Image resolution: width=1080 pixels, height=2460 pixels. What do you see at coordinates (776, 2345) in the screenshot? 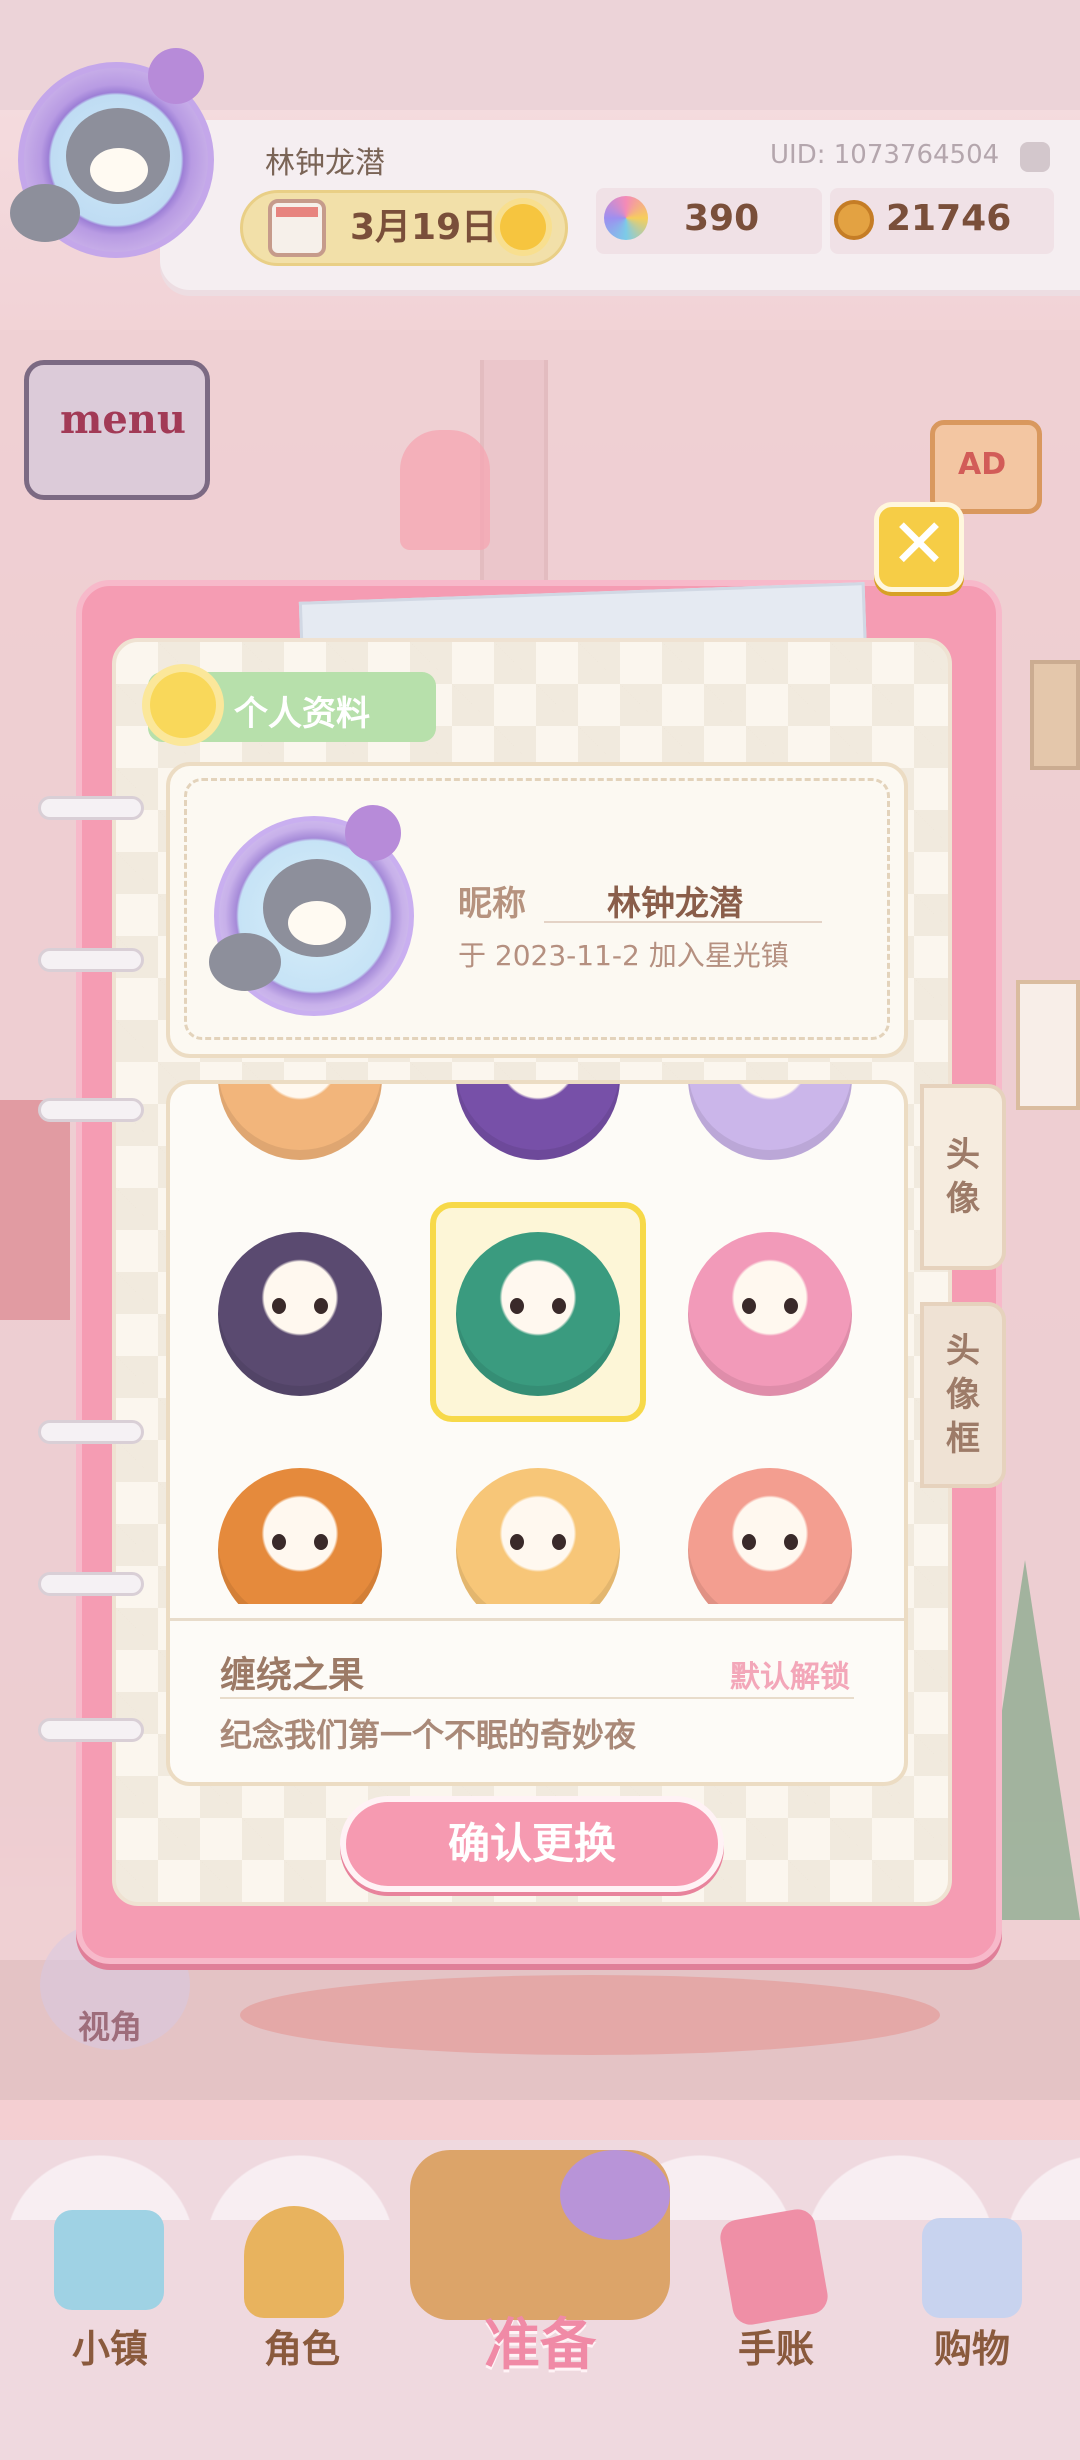
I see `nav-journal: 手账` at bounding box center [776, 2345].